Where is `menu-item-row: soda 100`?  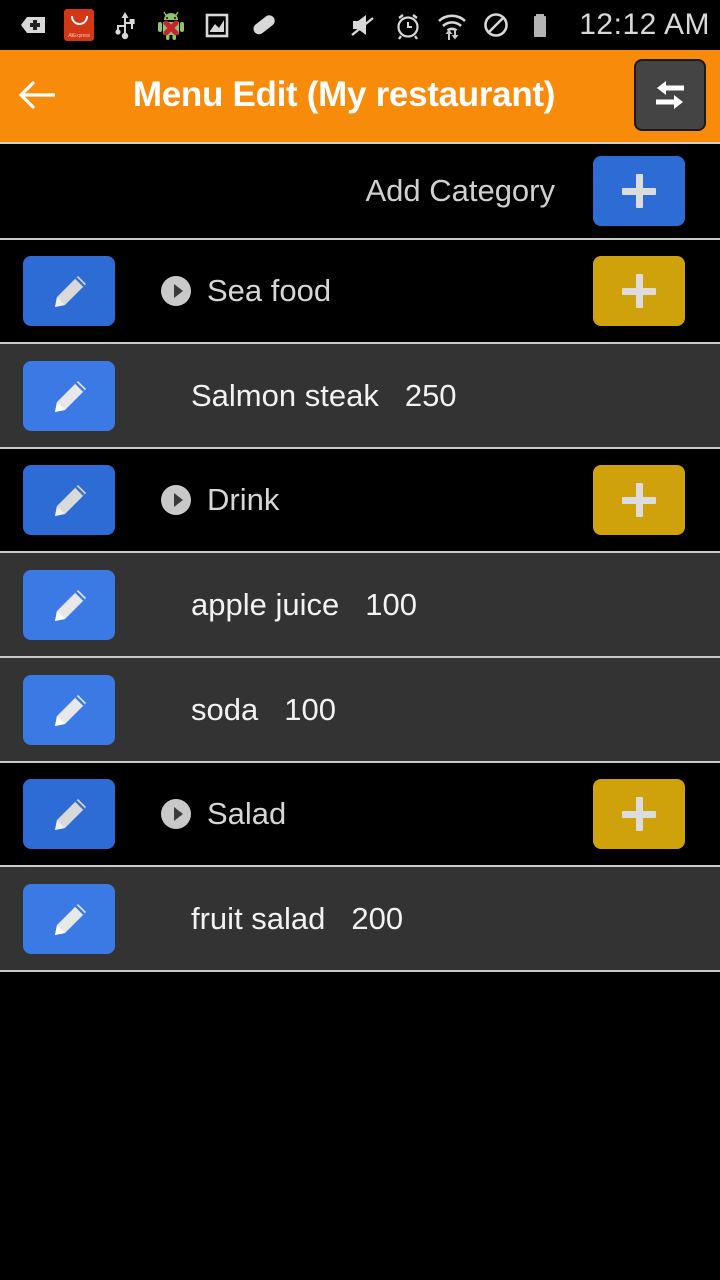
menu-item-row: soda 100 is located at coordinates (360, 710).